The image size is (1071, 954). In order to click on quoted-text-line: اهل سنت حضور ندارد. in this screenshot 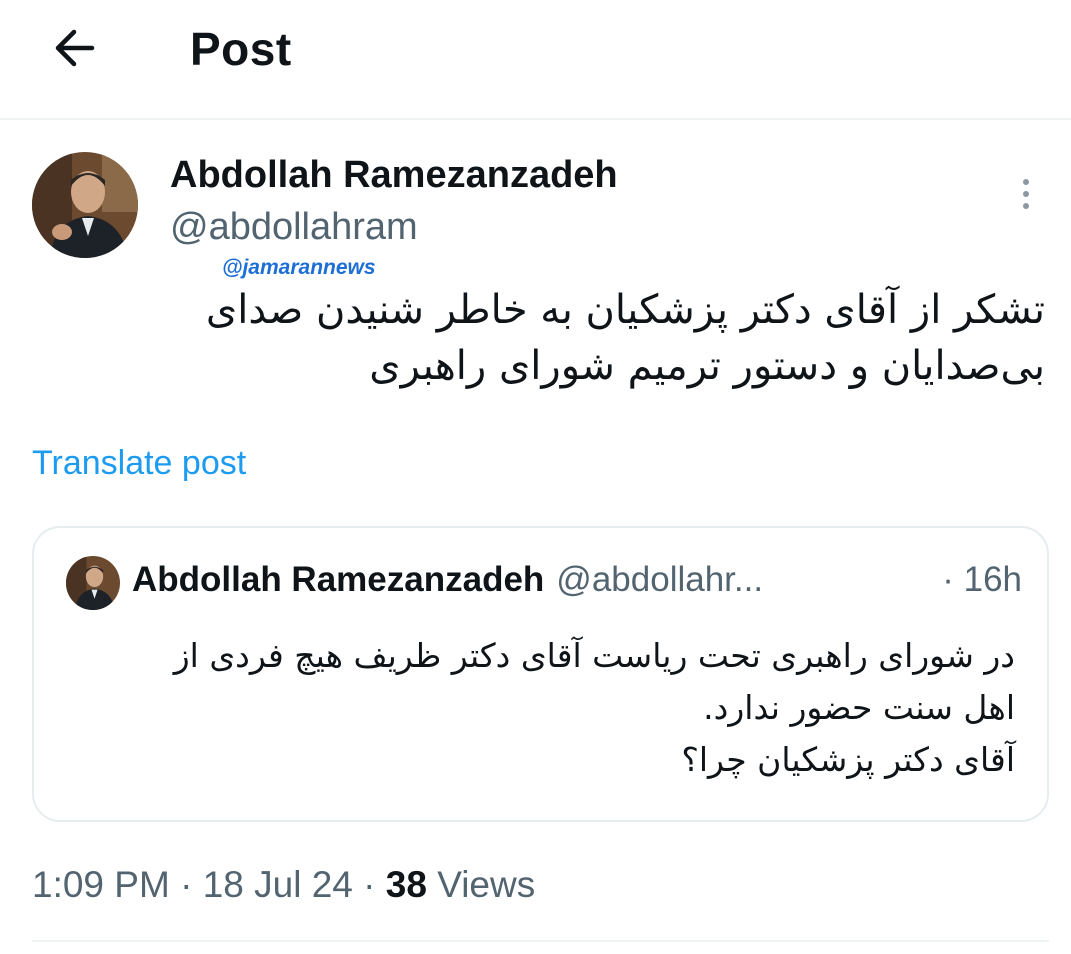, I will do `click(859, 707)`.